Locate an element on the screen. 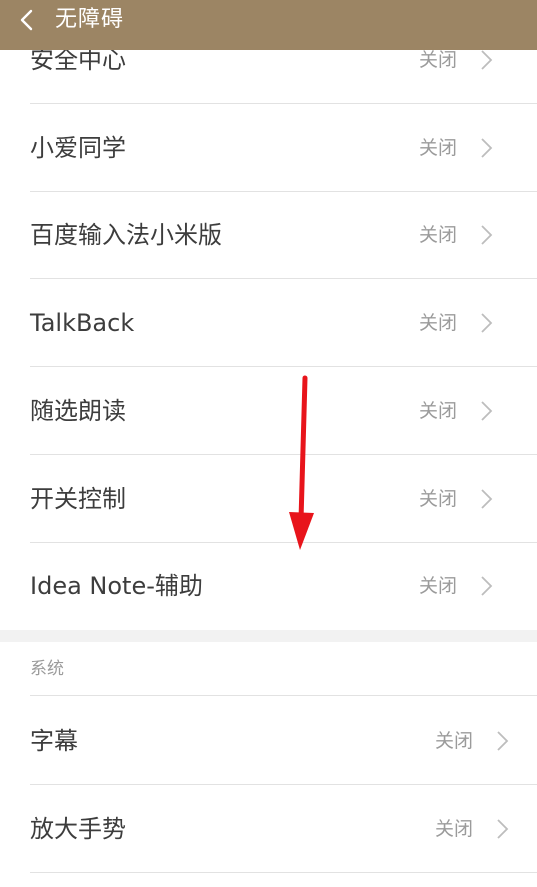  setting-row-captions: 字幕 关闭 is located at coordinates (283, 741).